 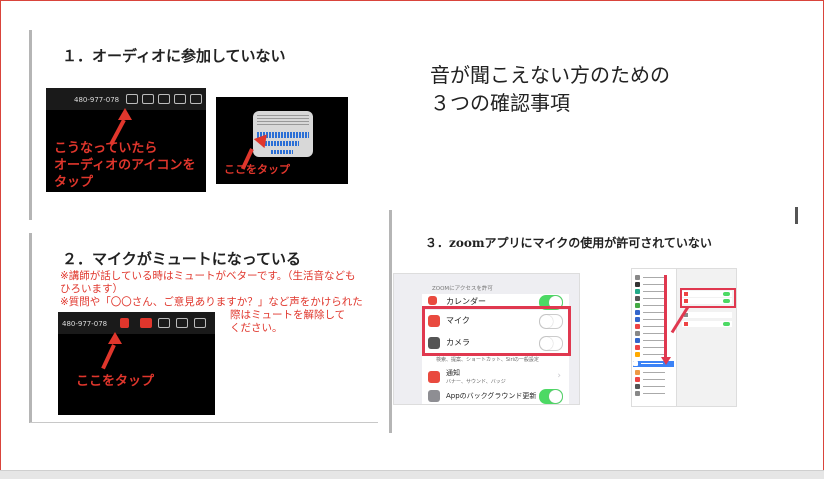 What do you see at coordinates (256, 328) in the screenshot?
I see `section2-note-5: ください。` at bounding box center [256, 328].